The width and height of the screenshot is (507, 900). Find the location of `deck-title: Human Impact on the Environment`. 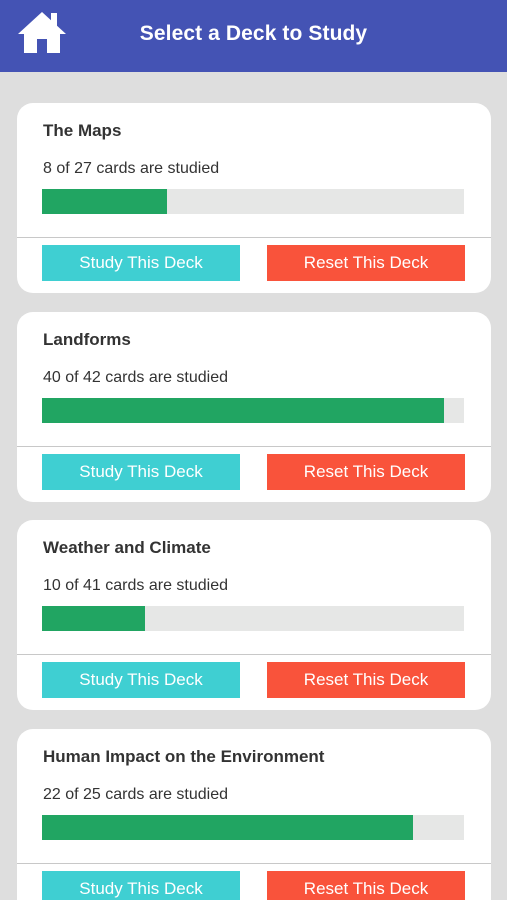

deck-title: Human Impact on the Environment is located at coordinates (184, 756).